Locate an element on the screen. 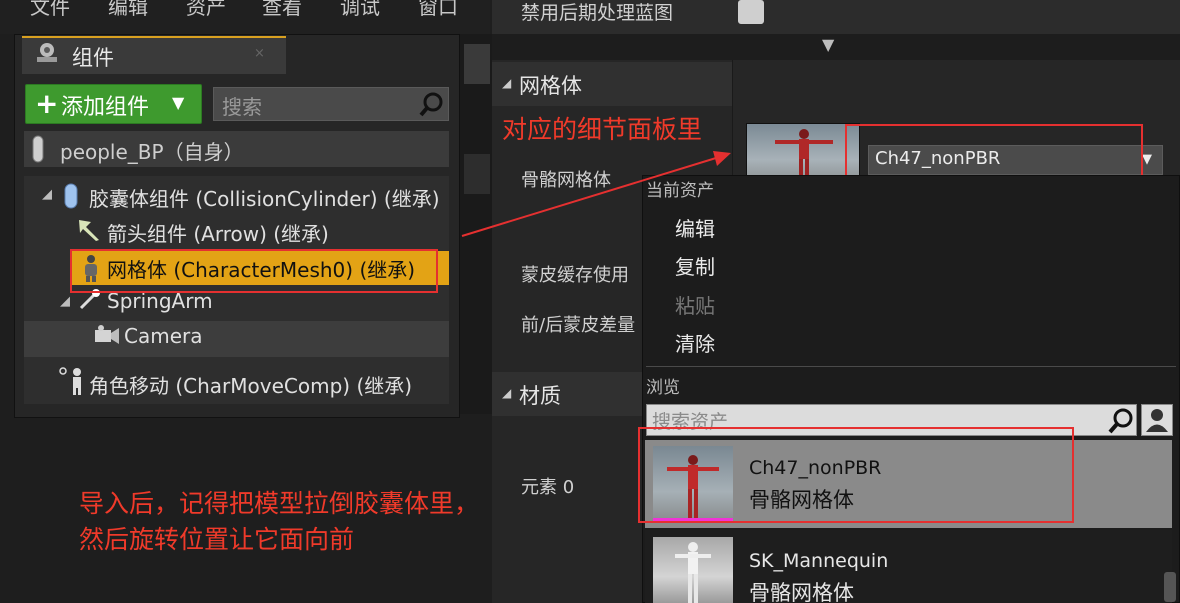 The image size is (1180, 603). property-label-postprocess: 禁用后期处理蓝图 is located at coordinates (597, 13).